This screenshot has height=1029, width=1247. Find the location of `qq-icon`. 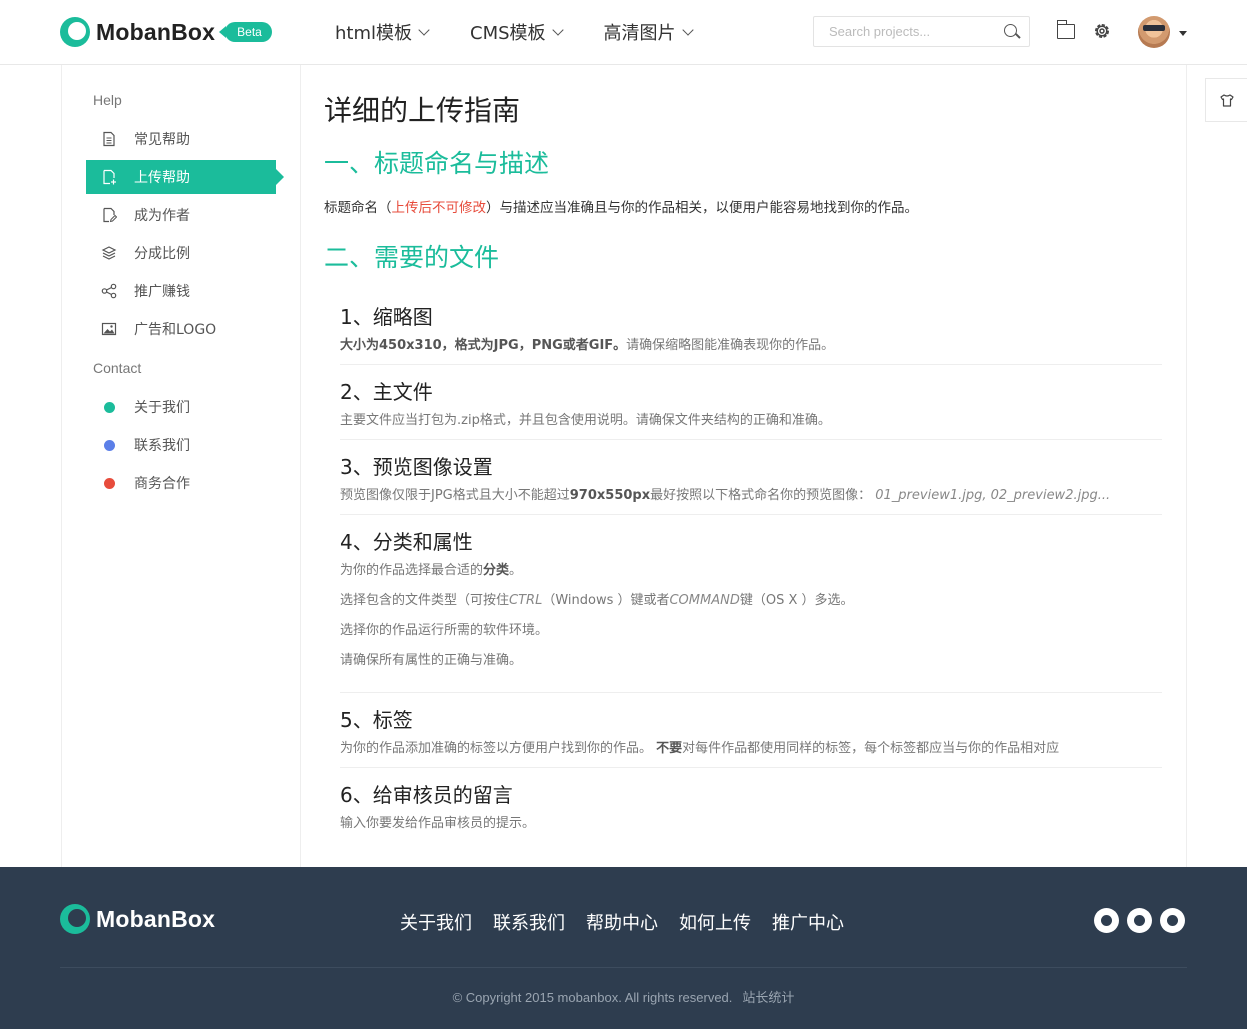

qq-icon is located at coordinates (1172, 920).